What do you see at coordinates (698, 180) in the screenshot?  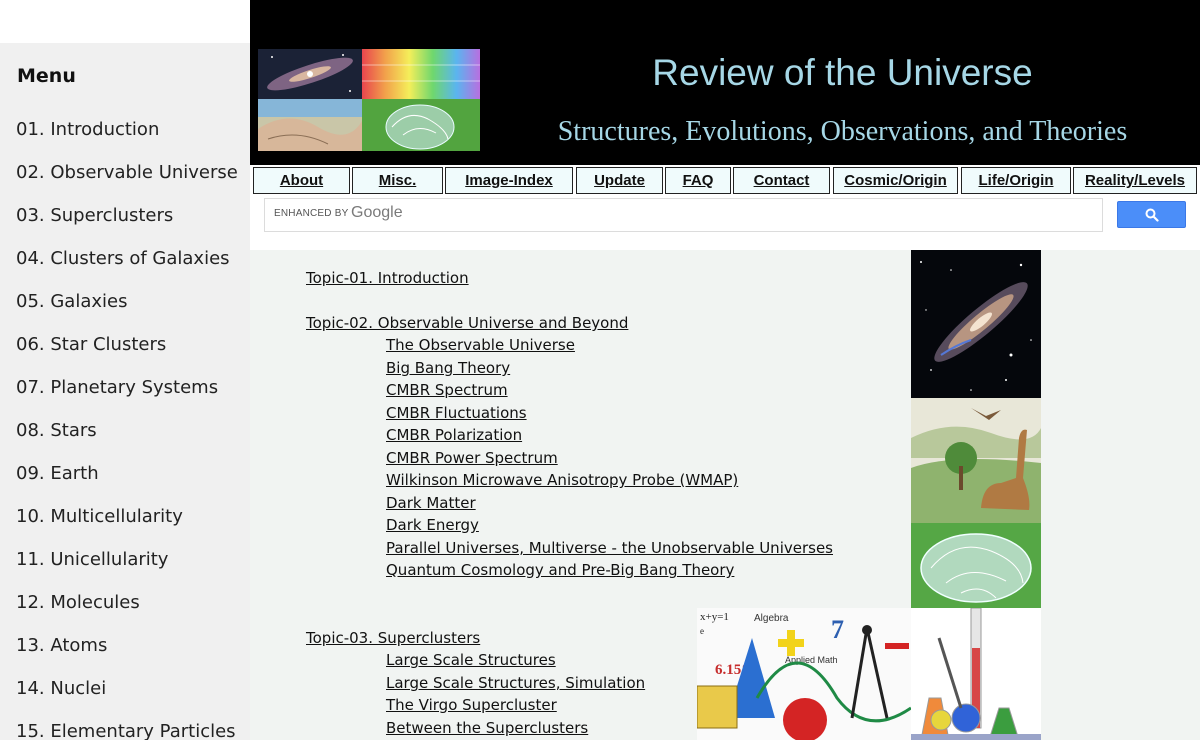 I see `nav-faq: FAQ` at bounding box center [698, 180].